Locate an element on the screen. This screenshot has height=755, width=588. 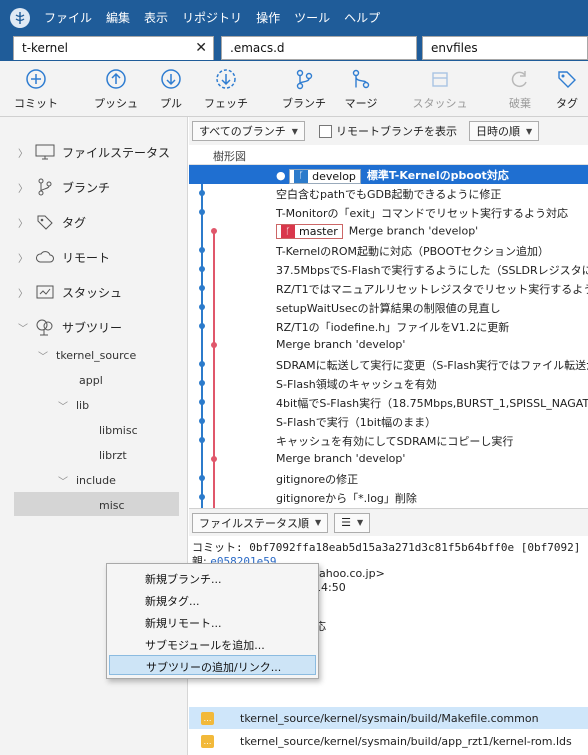
merge-button: マージ is located at coordinates (361, 89).